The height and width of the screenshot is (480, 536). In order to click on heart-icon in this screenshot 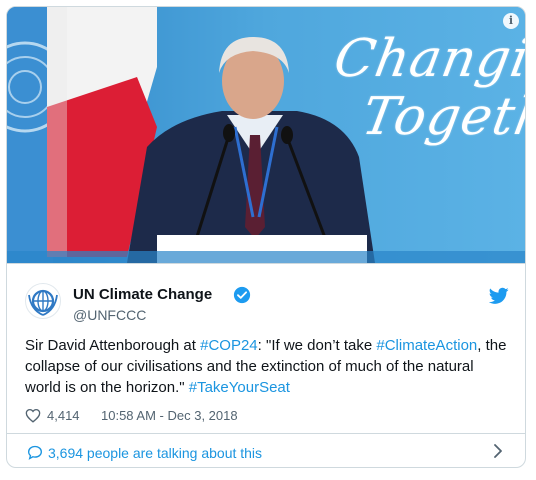, I will do `click(33, 415)`.